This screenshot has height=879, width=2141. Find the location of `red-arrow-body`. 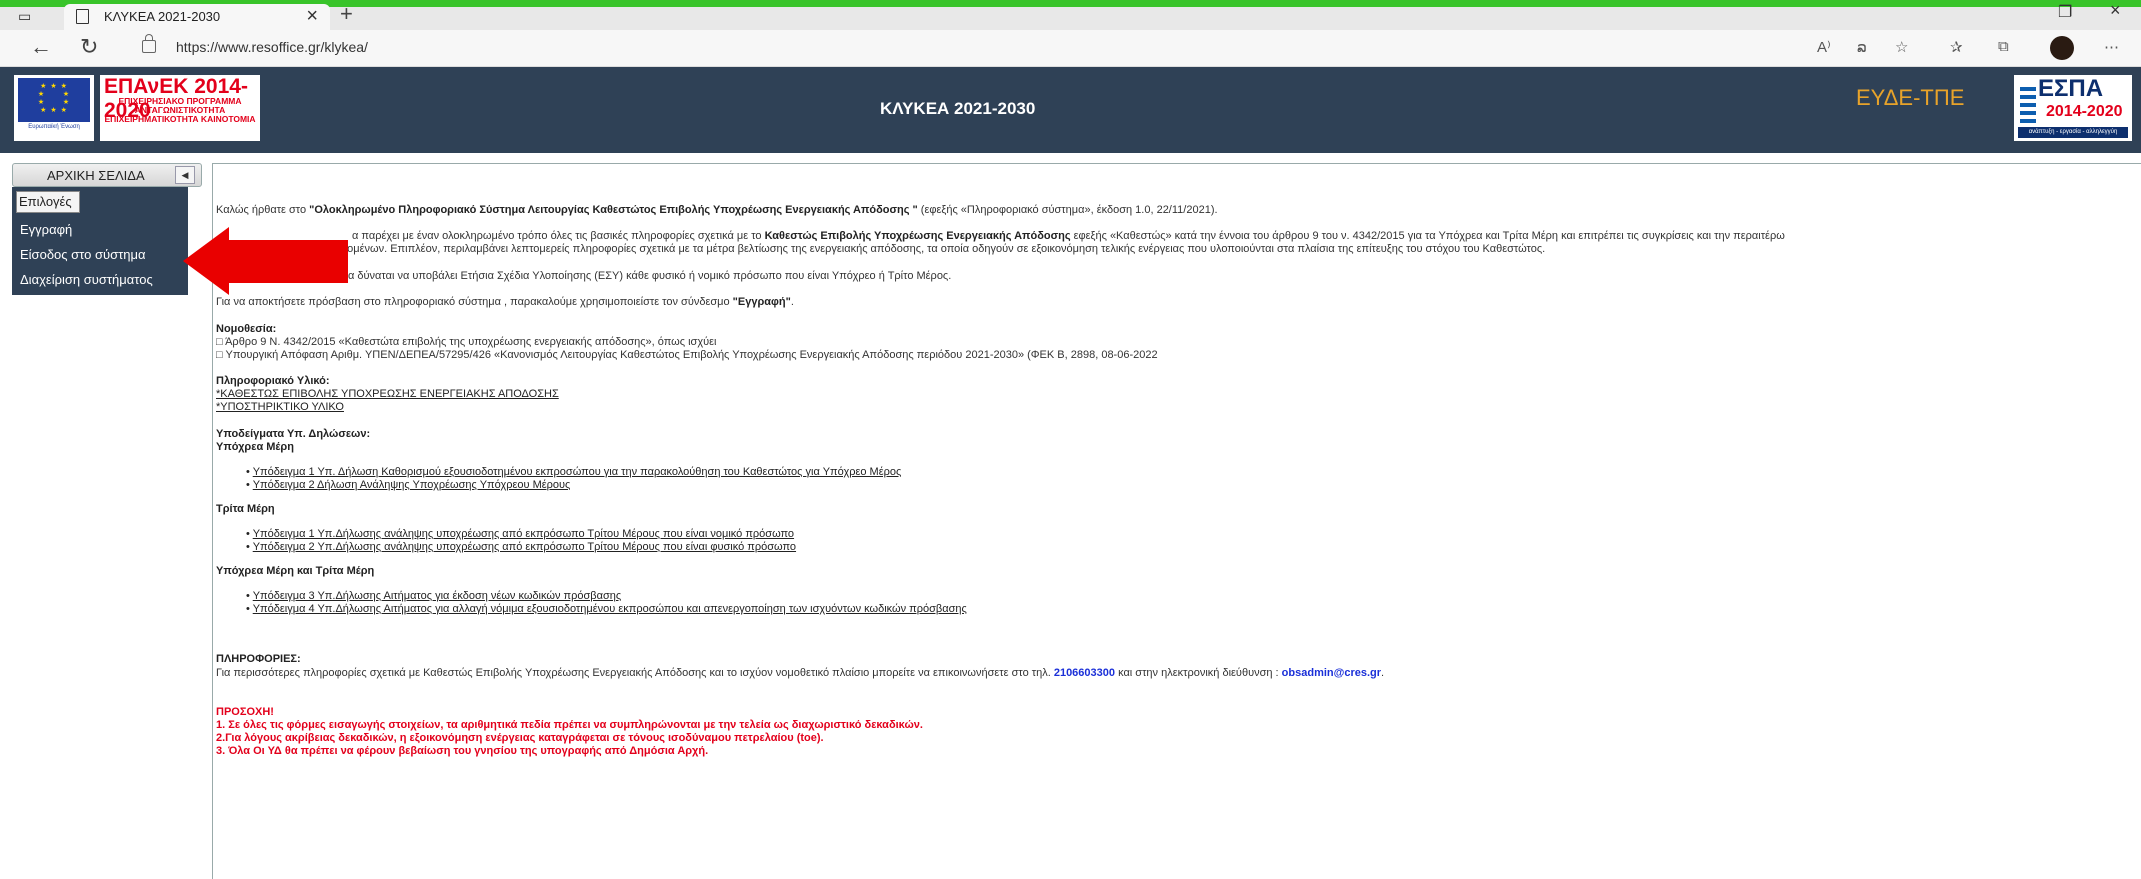

red-arrow-body is located at coordinates (288, 261).